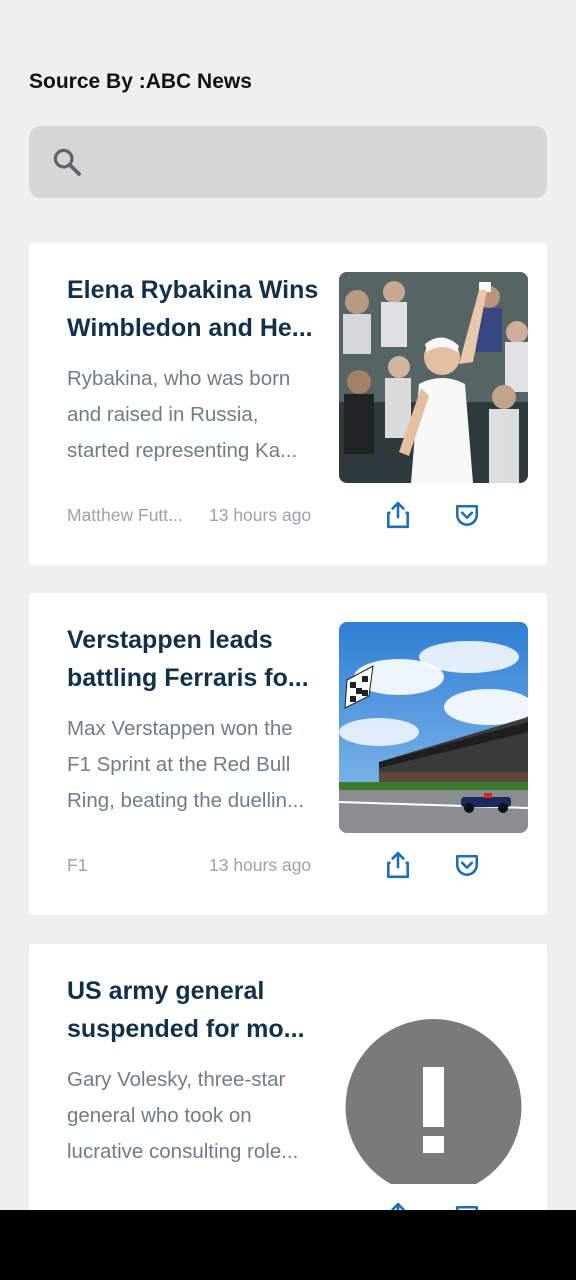 The height and width of the screenshot is (1280, 576). What do you see at coordinates (67, 162) in the screenshot?
I see `search-icon` at bounding box center [67, 162].